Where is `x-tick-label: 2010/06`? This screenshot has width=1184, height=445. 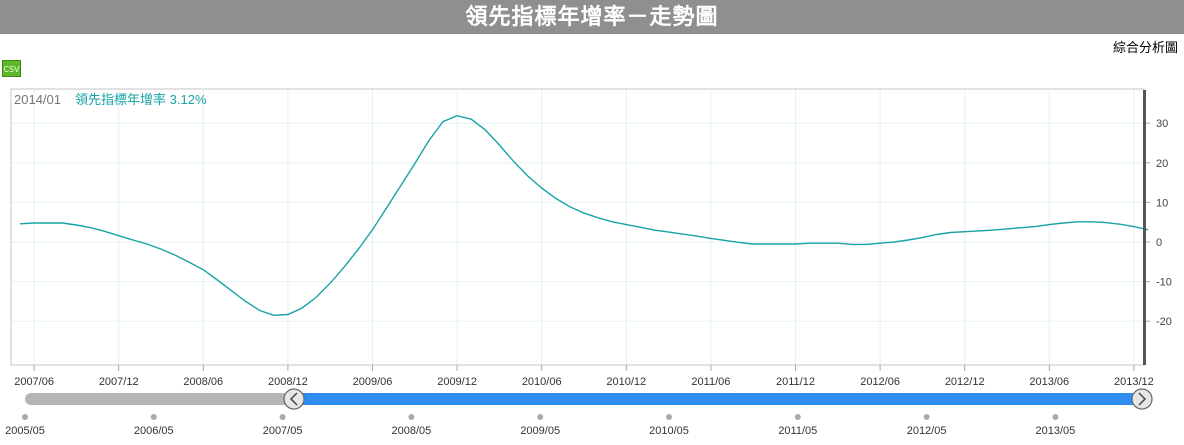
x-tick-label: 2010/06 is located at coordinates (542, 382).